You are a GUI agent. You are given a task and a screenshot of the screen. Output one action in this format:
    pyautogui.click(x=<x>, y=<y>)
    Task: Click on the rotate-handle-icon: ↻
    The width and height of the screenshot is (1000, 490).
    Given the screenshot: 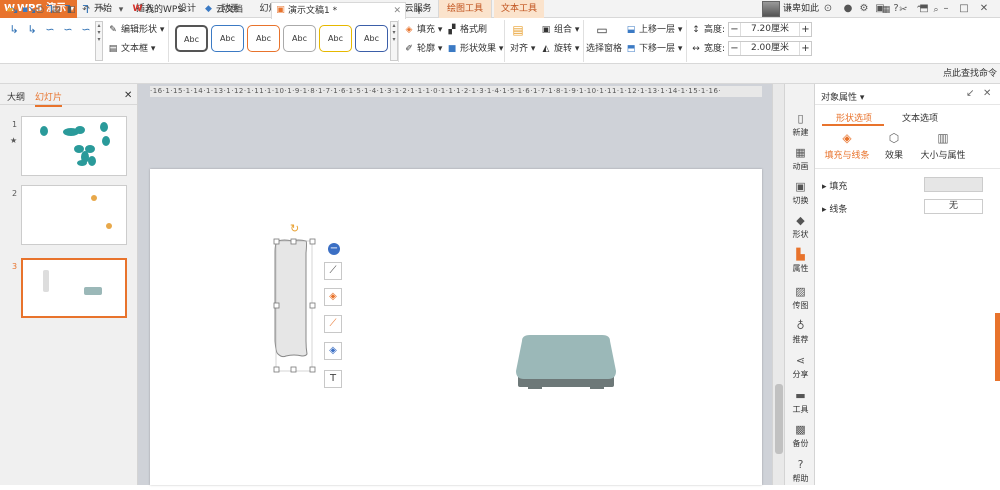 What is the action you would take?
    pyautogui.click(x=296, y=229)
    